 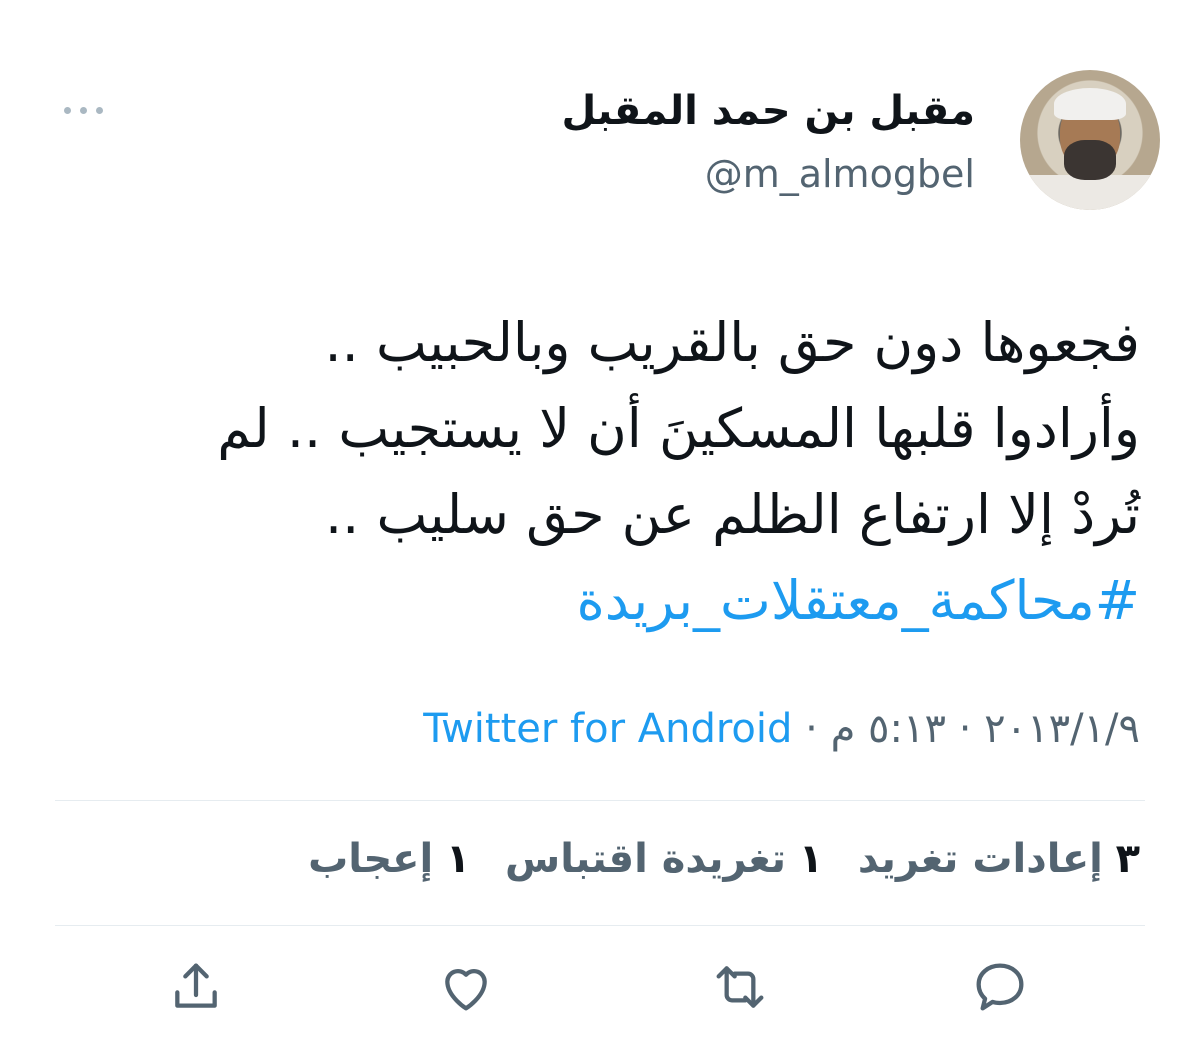 I want to click on avatar, so click(x=1090, y=140).